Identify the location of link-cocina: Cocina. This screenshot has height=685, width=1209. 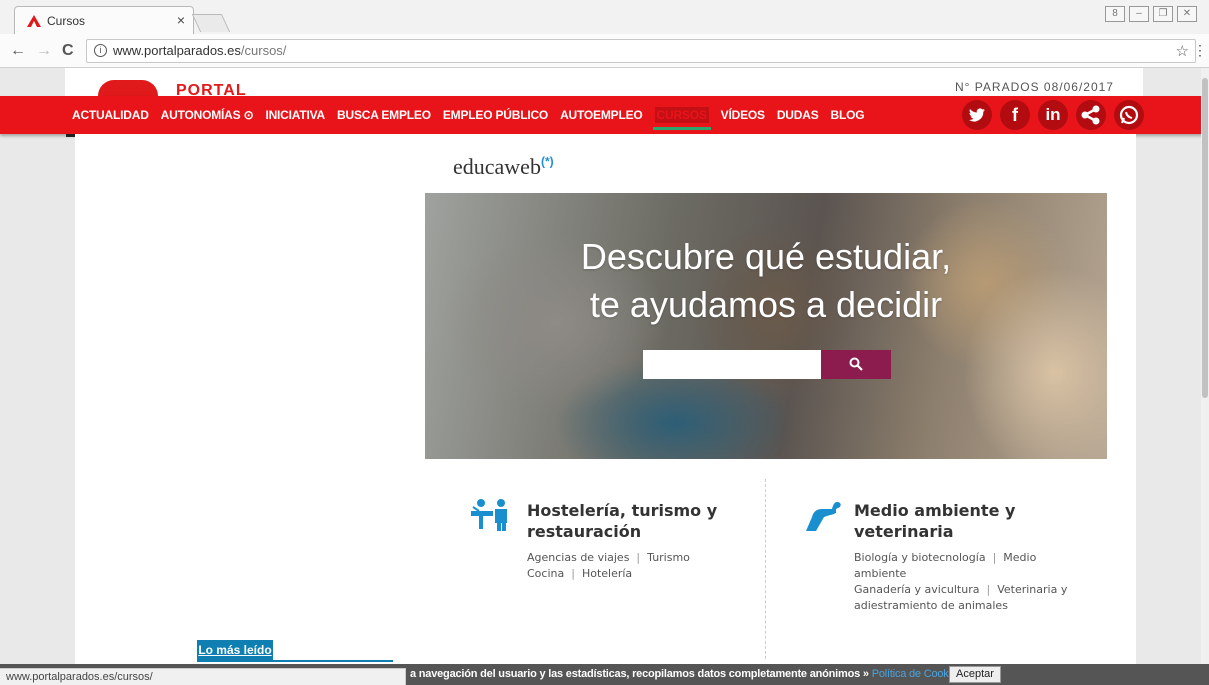
(545, 573).